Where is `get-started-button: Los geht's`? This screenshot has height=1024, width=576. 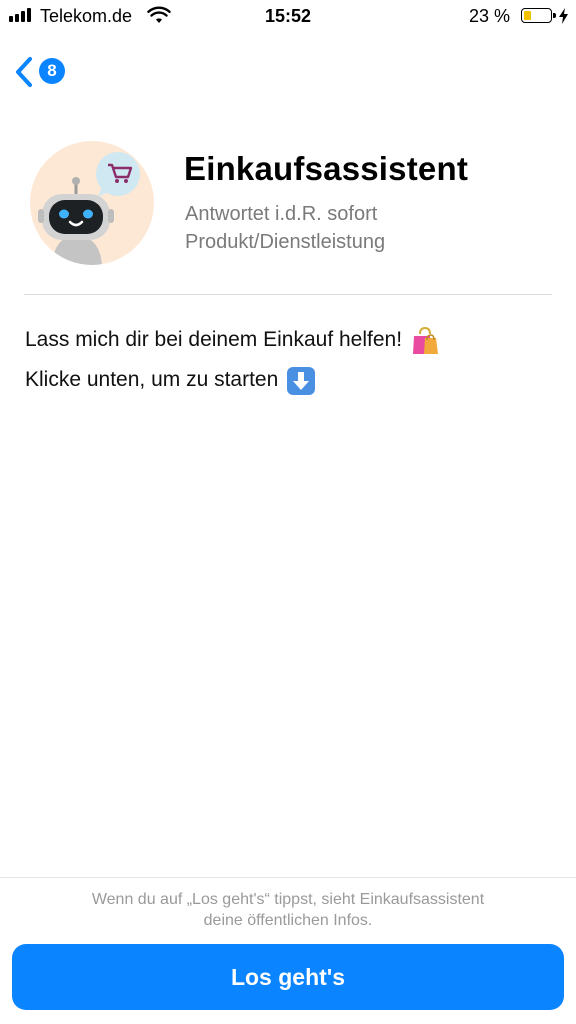 get-started-button: Los geht's is located at coordinates (288, 977).